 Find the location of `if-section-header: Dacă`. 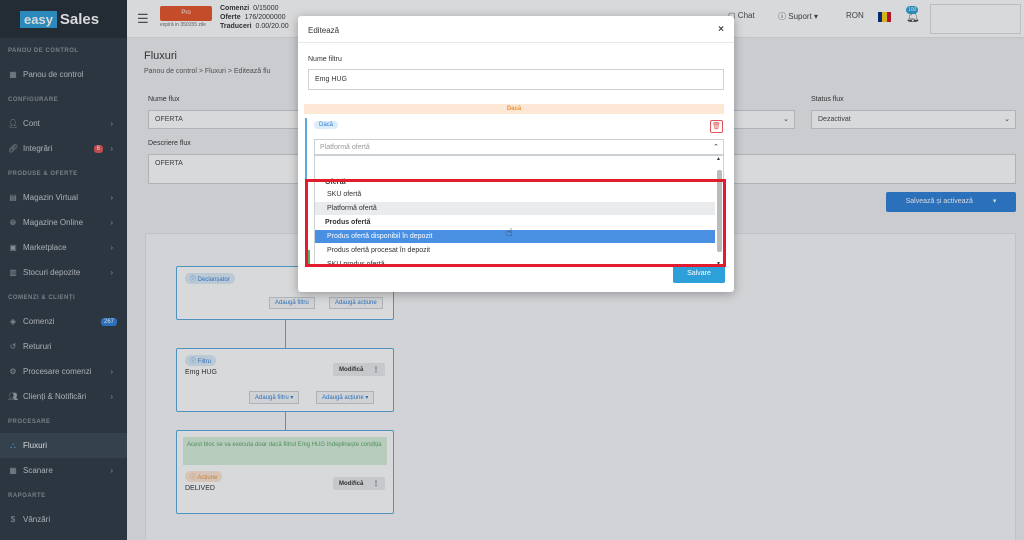

if-section-header: Dacă is located at coordinates (514, 109).